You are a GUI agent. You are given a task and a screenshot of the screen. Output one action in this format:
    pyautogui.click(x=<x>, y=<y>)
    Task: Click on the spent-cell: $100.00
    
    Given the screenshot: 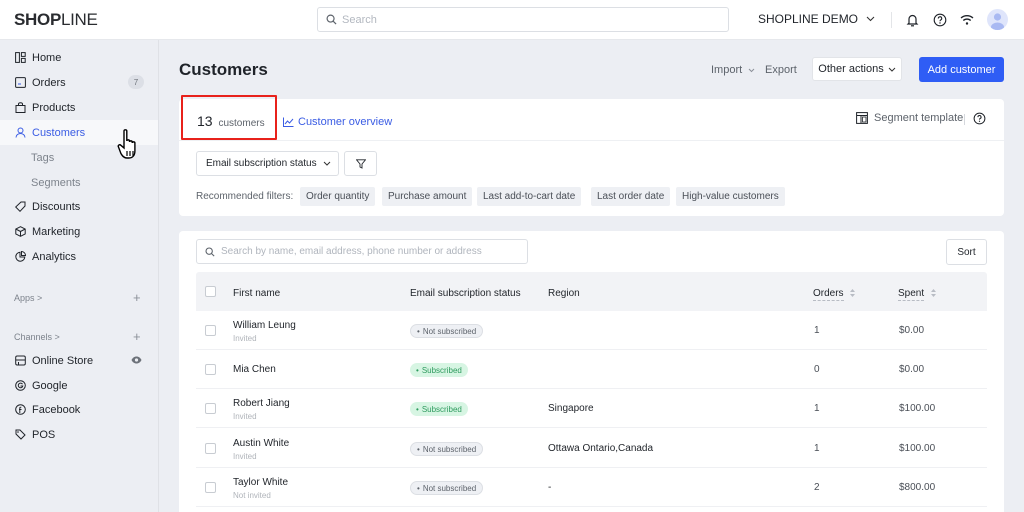 What is the action you would take?
    pyautogui.click(x=917, y=448)
    